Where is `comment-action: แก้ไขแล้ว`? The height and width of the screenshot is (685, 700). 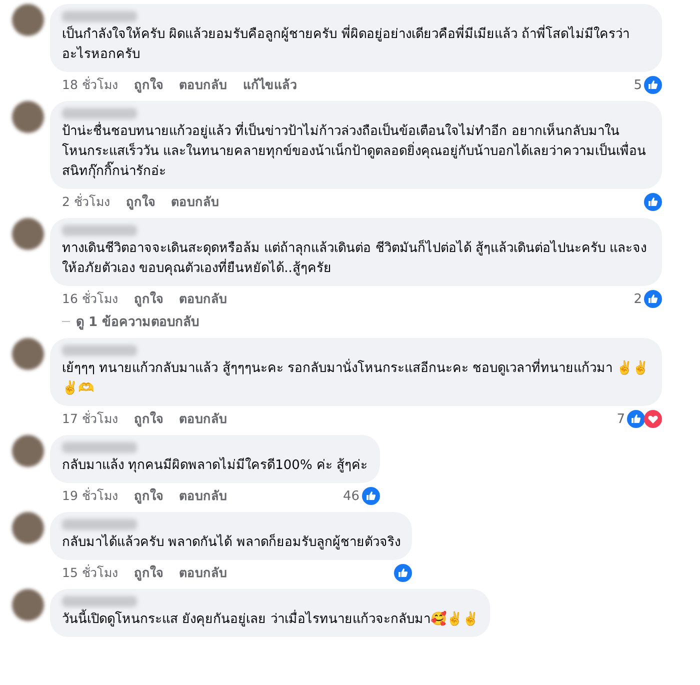
comment-action: แก้ไขแล้ว is located at coordinates (269, 85).